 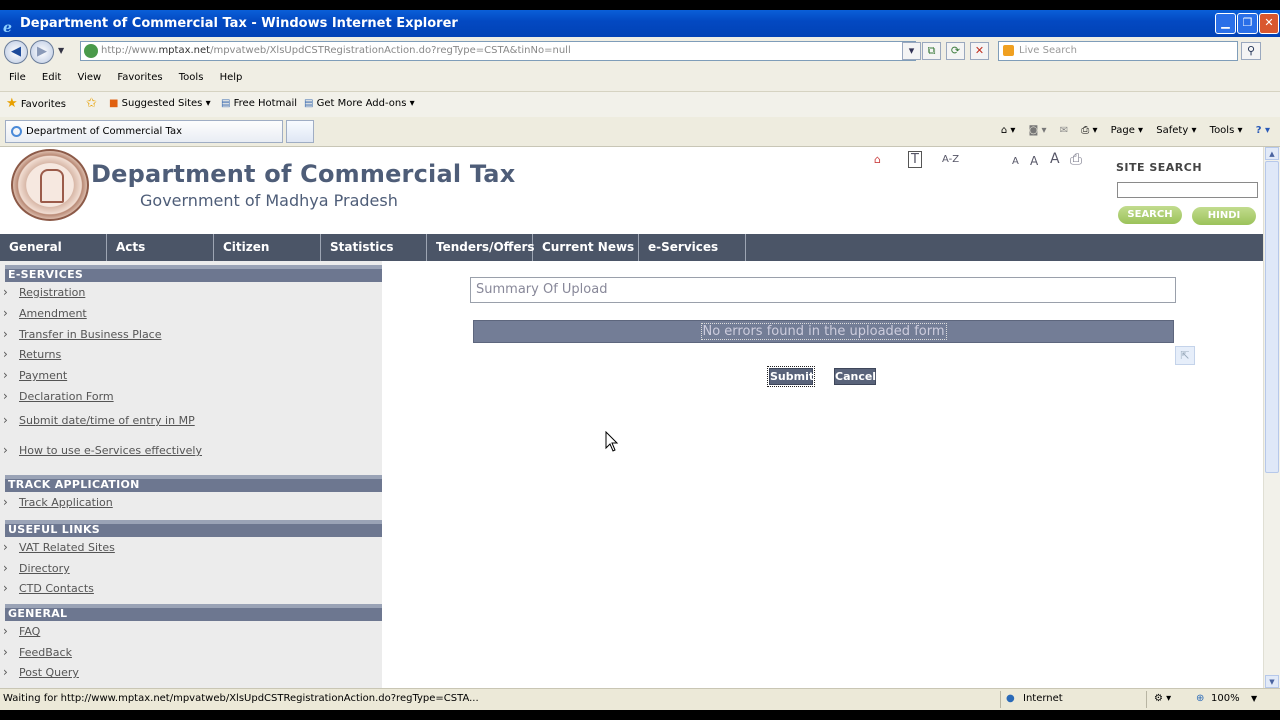 What do you see at coordinates (269, 200) in the screenshot?
I see `department-subtitle: Government of Madhya Pradesh` at bounding box center [269, 200].